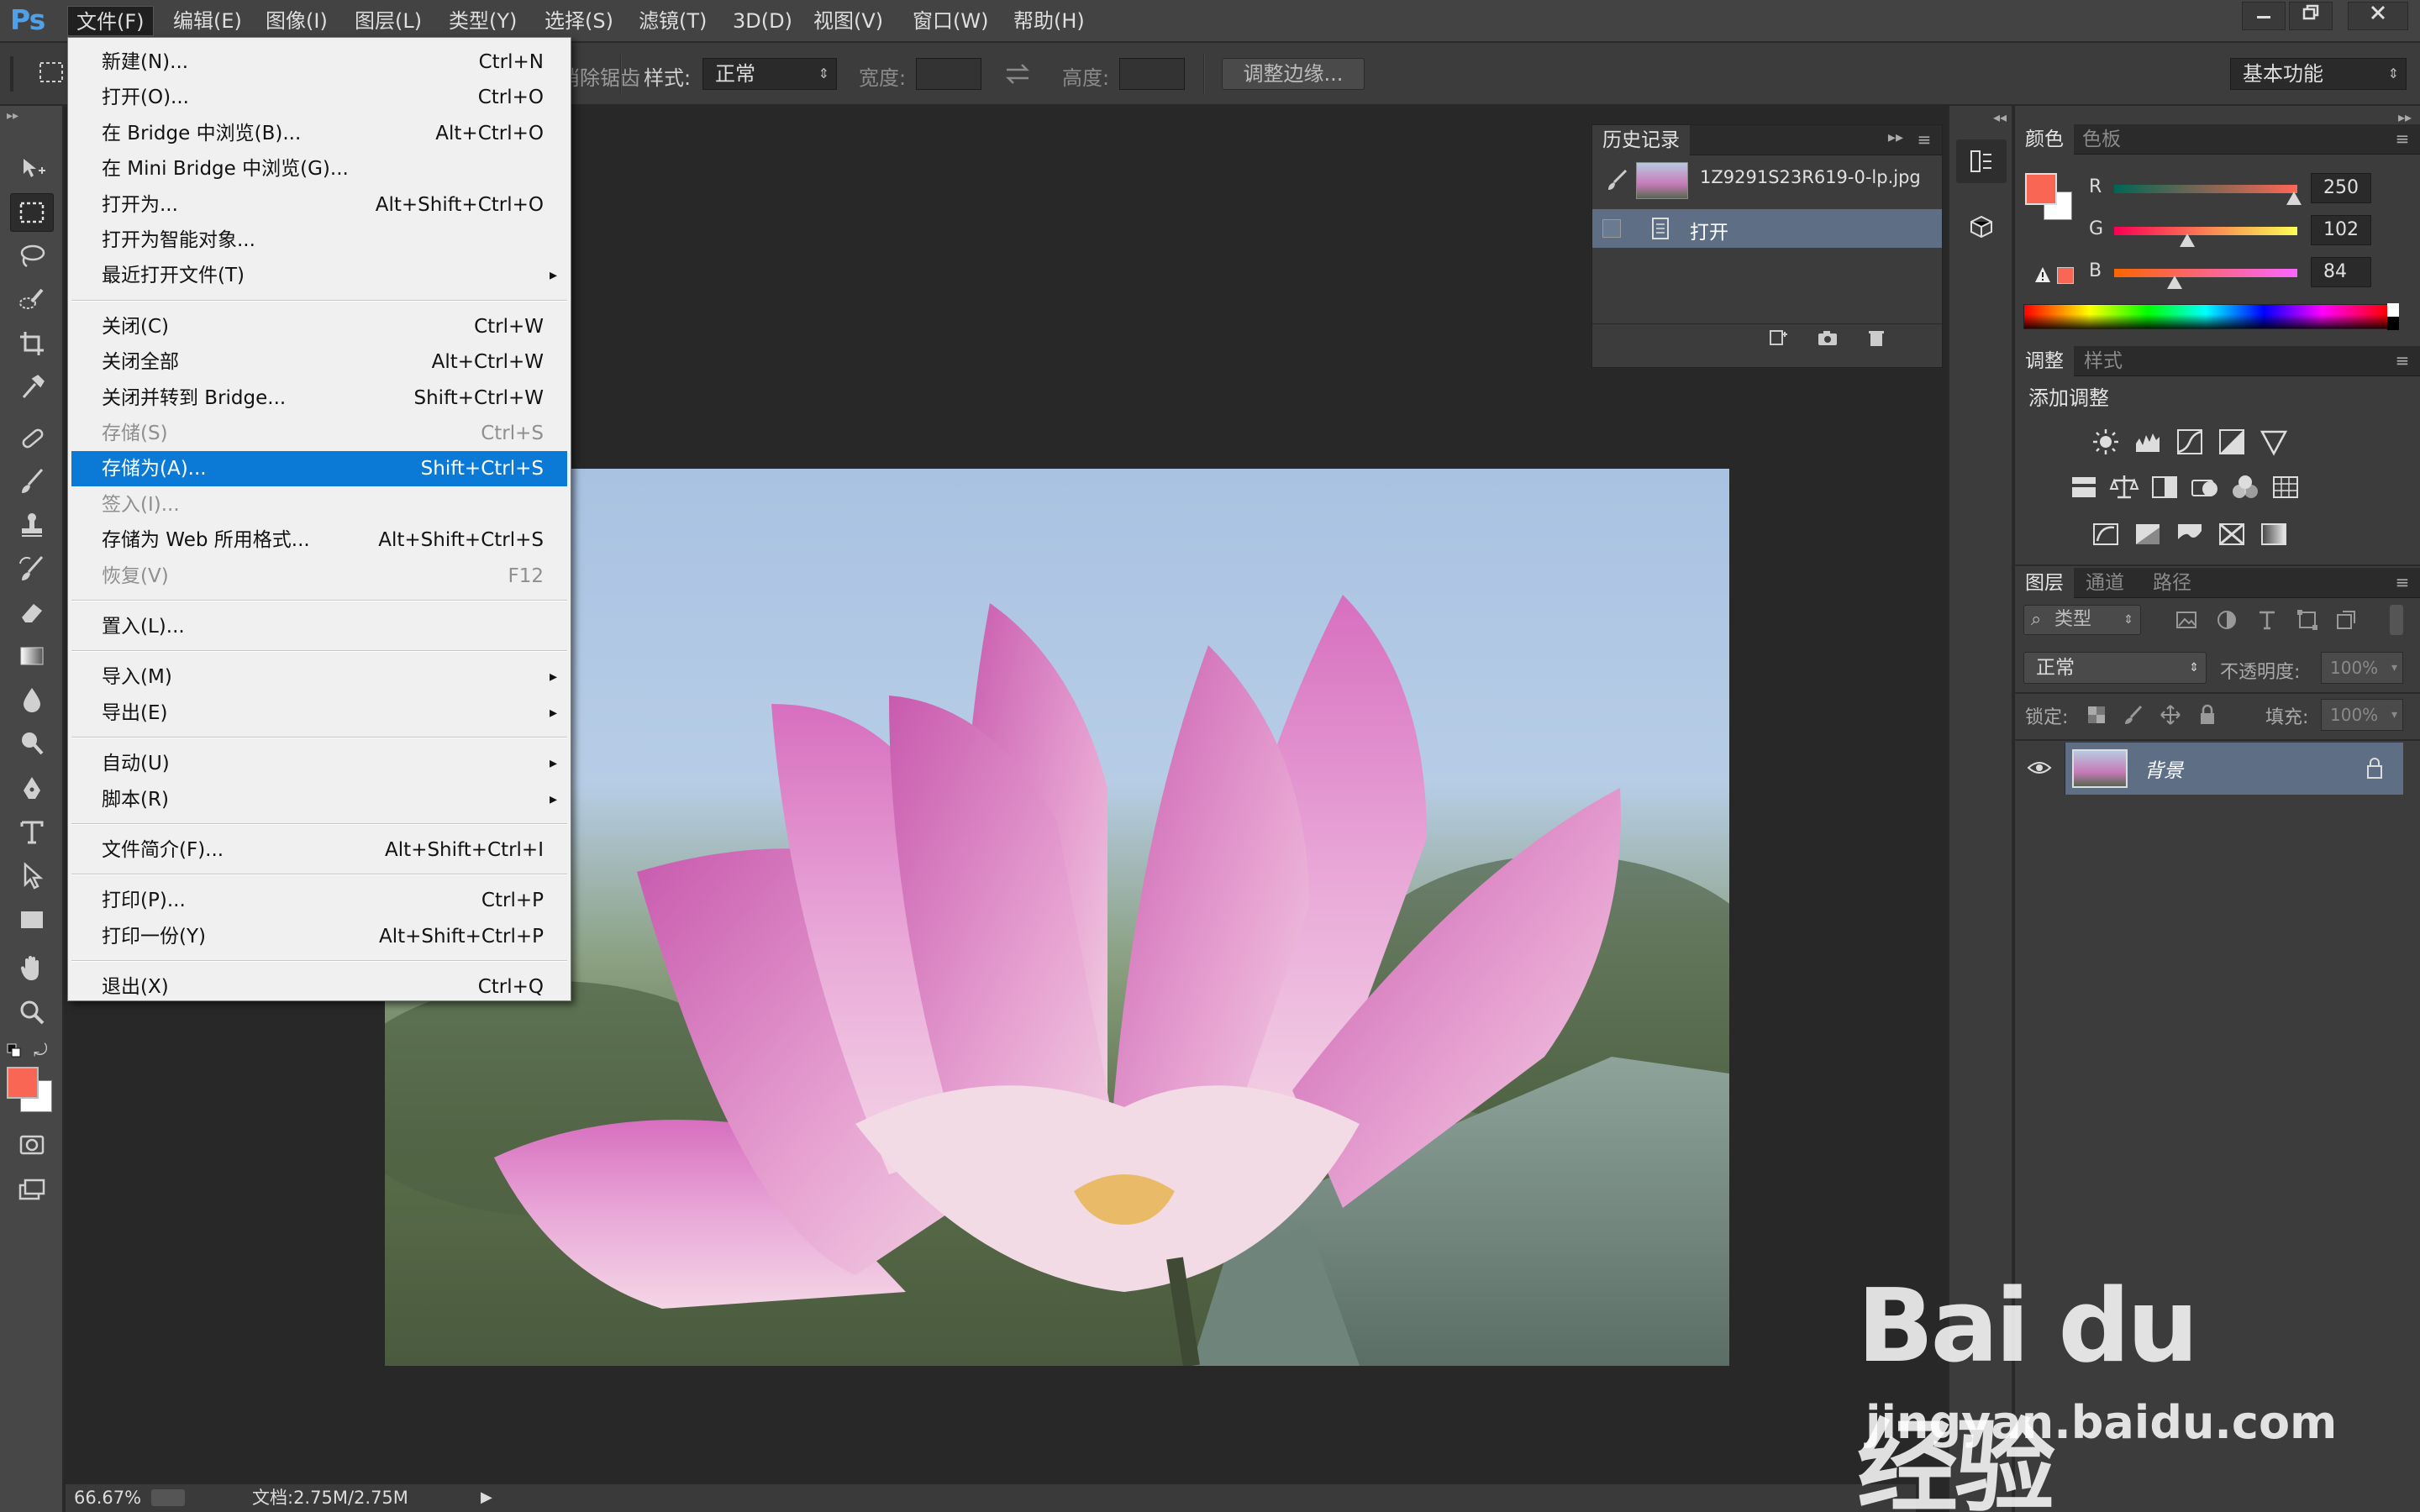  What do you see at coordinates (2206, 231) in the screenshot?
I see `g-slider` at bounding box center [2206, 231].